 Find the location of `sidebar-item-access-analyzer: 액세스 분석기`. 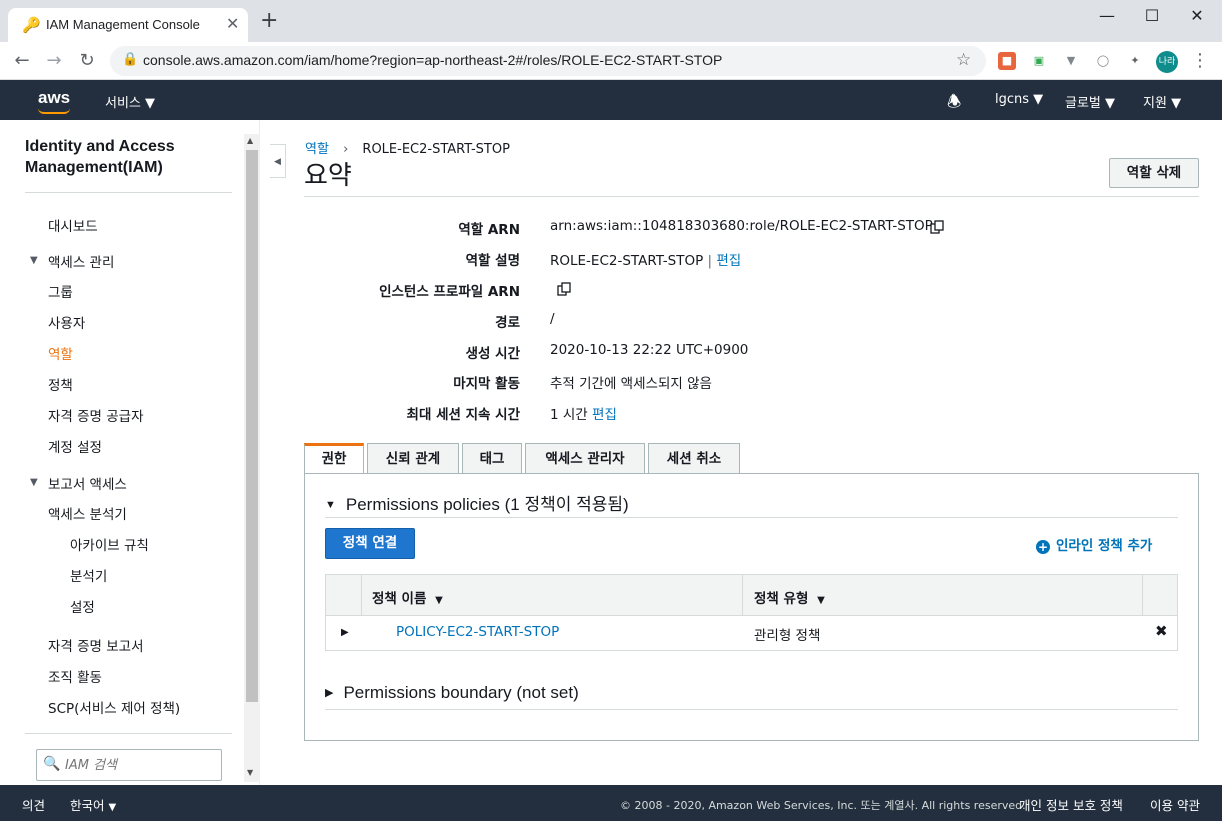

sidebar-item-access-analyzer: 액세스 분석기 is located at coordinates (87, 513).